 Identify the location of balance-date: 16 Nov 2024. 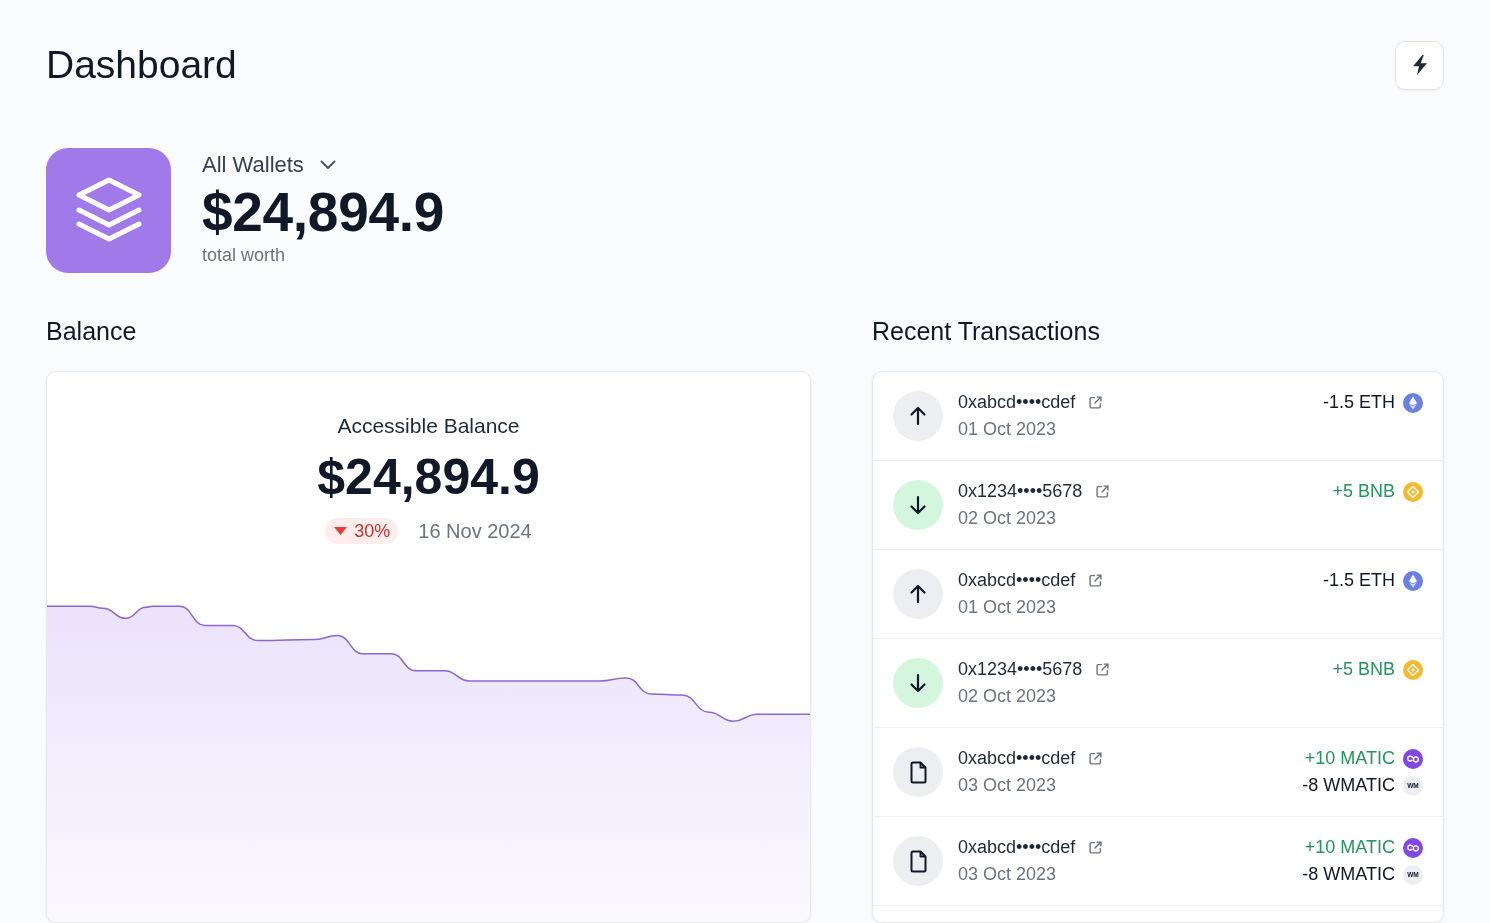
(475, 531).